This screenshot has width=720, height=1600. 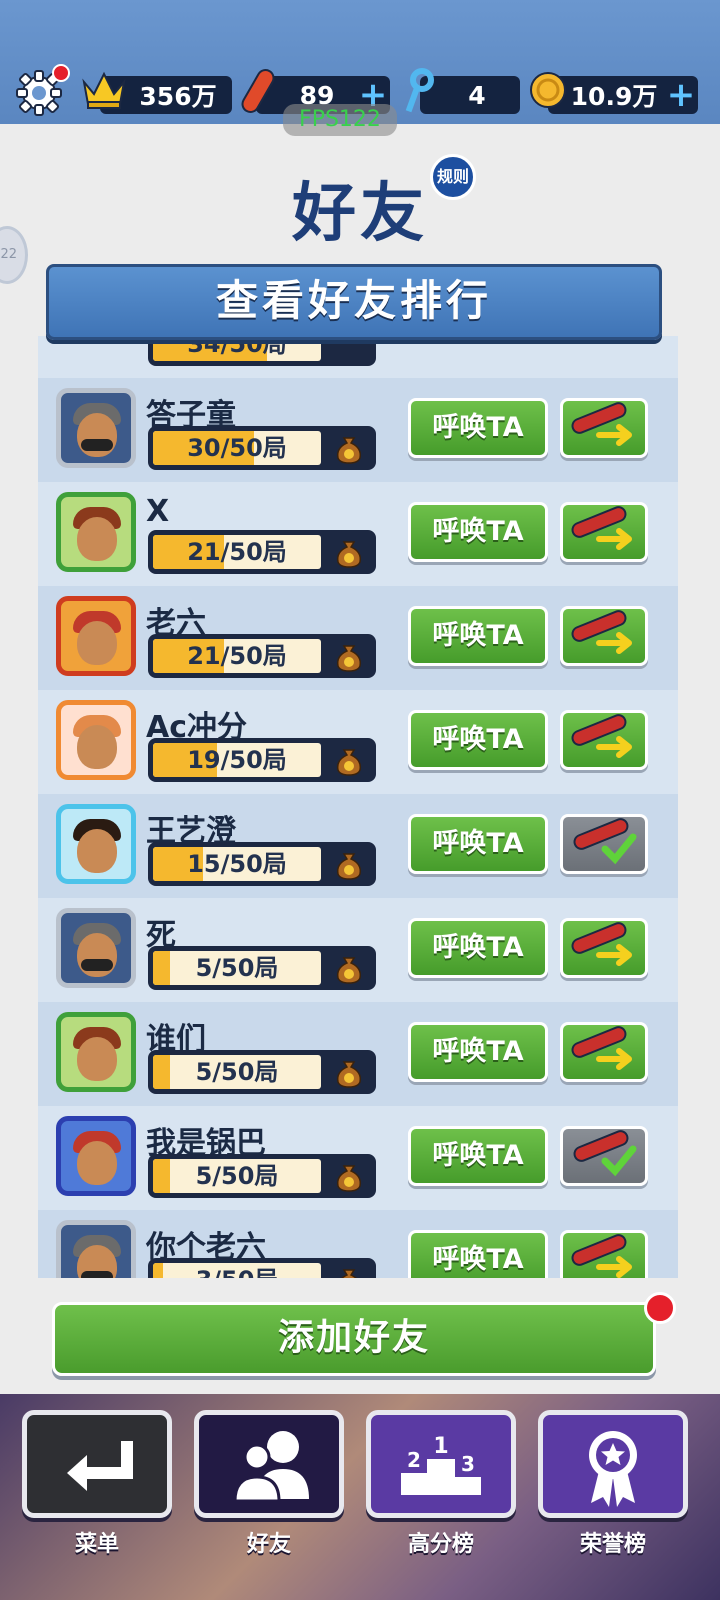 I want to click on list-item: 我是锅巴 5/50局 呼唤TA, so click(x=358, y=1158).